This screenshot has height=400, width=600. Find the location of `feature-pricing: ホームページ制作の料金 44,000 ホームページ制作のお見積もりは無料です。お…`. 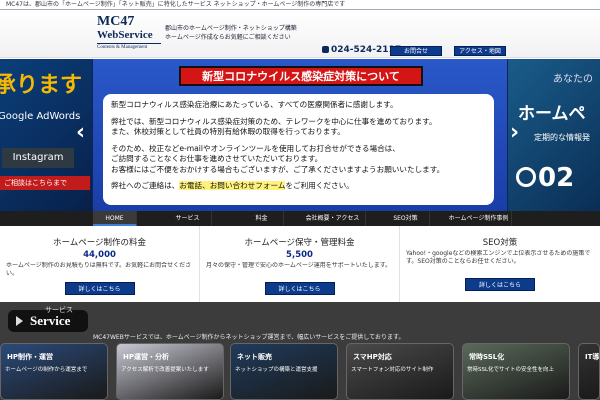

feature-pricing: ホームページ制作の料金 44,000 ホームページ制作のお見積もりは無料です。お… is located at coordinates (100, 264).